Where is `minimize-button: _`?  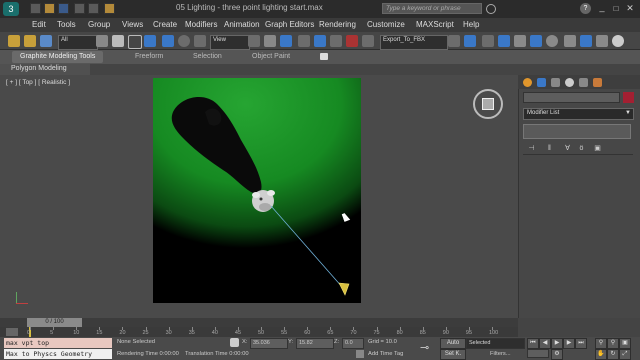 minimize-button: _ is located at coordinates (602, 8).